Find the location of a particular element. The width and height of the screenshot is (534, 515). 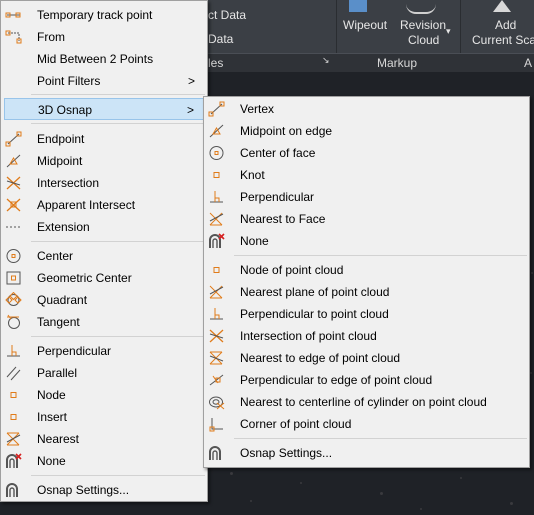

cylinder-centerline-icon is located at coordinates (216, 402).